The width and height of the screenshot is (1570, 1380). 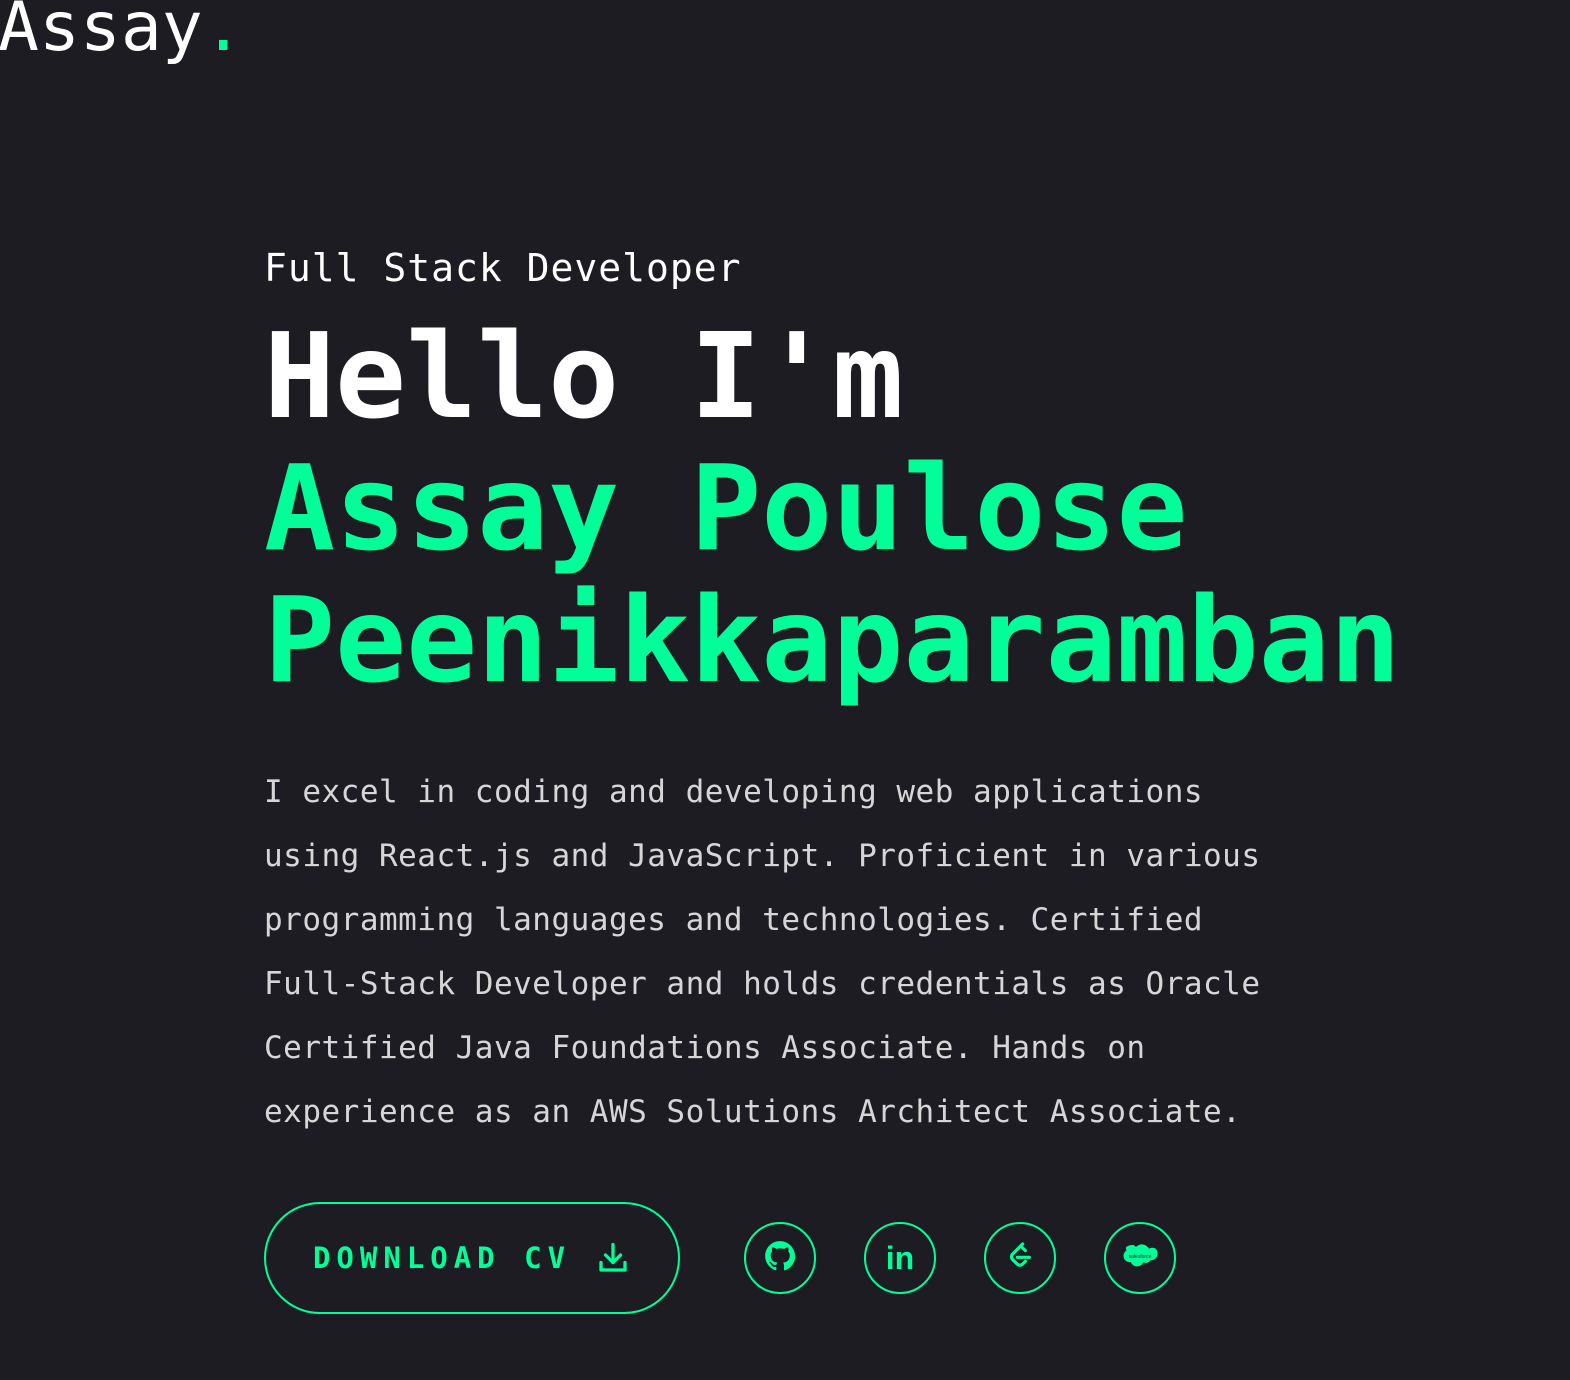 I want to click on salesforce-wordmark: salesforce, so click(x=1140, y=1257).